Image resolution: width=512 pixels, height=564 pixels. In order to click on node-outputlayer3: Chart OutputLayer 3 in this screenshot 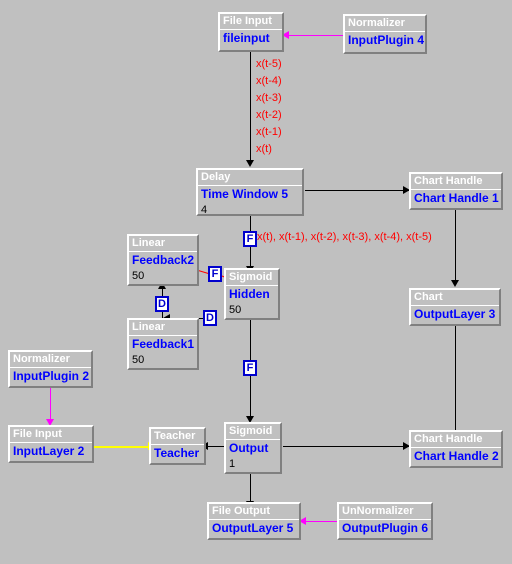, I will do `click(455, 307)`.